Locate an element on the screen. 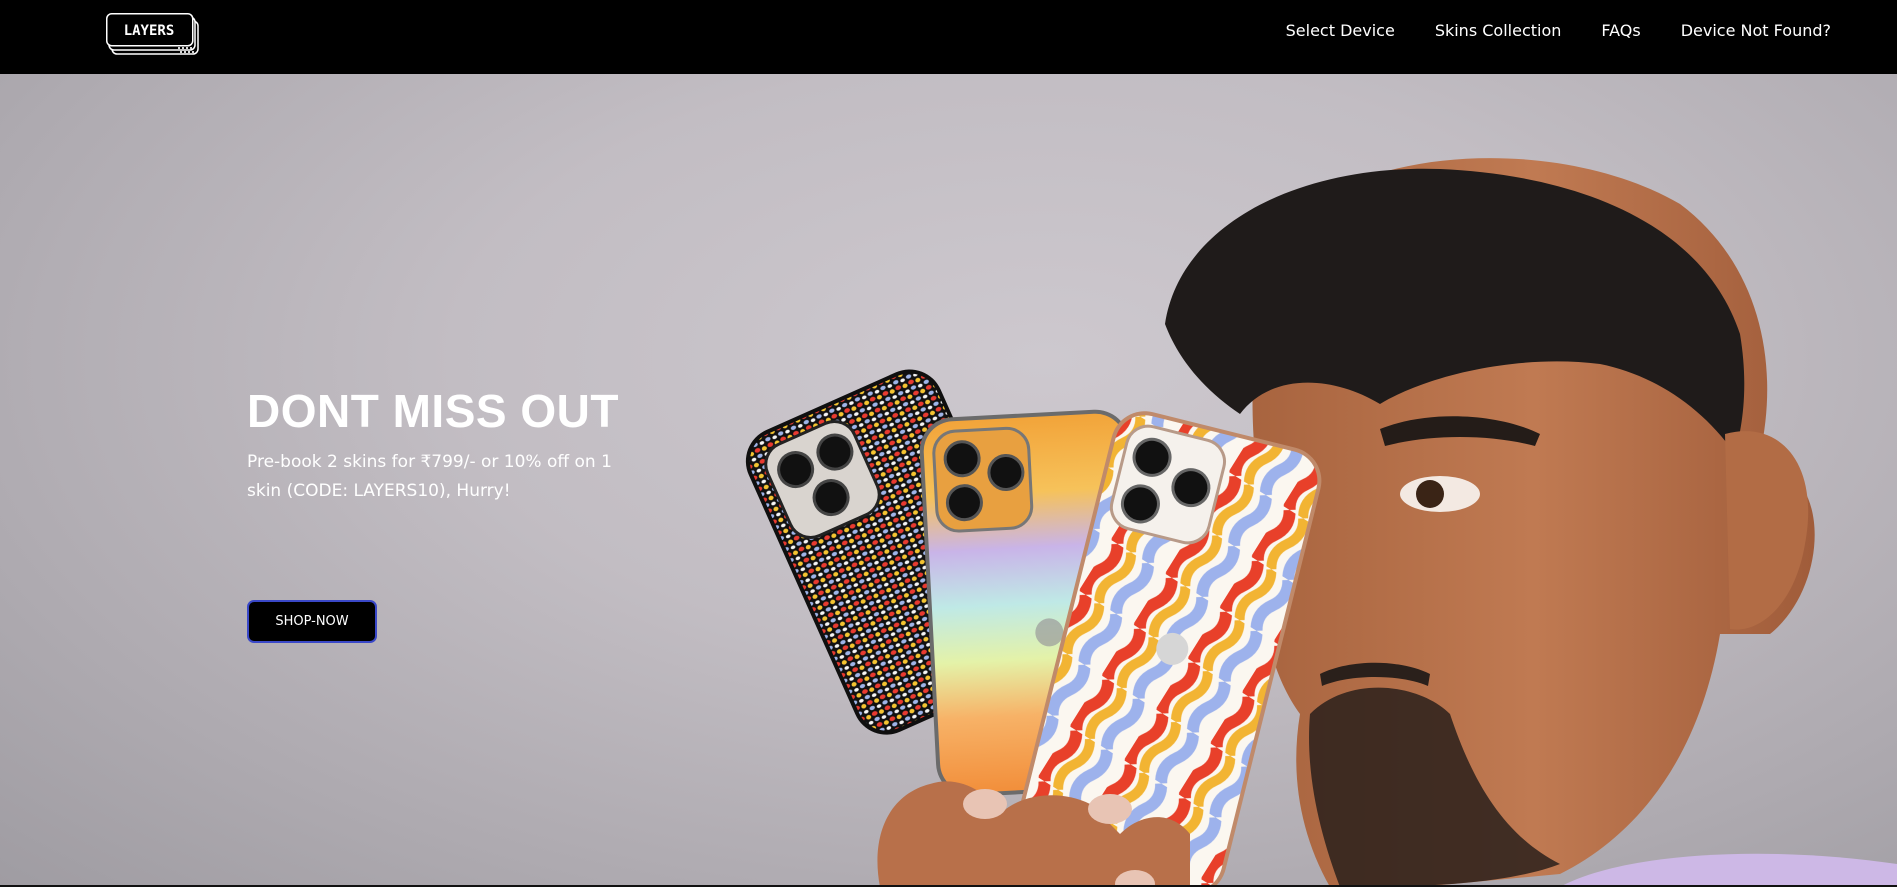 This screenshot has width=1897, height=887. layers-logo: LAYERS is located at coordinates (152, 35).